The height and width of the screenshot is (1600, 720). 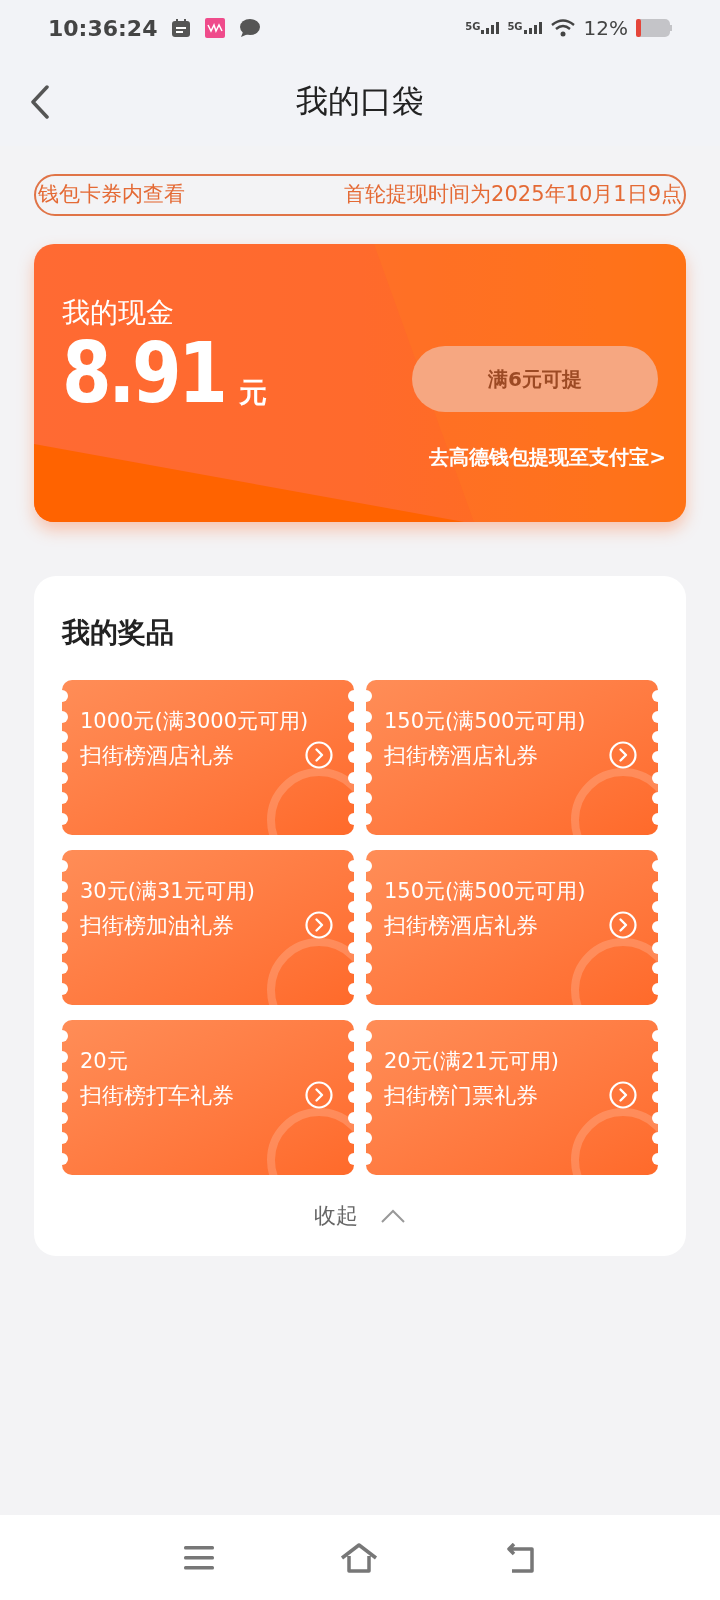 I want to click on coupon-card: 20元(满21元可用) 扫街榜门票礼券, so click(x=512, y=1097).